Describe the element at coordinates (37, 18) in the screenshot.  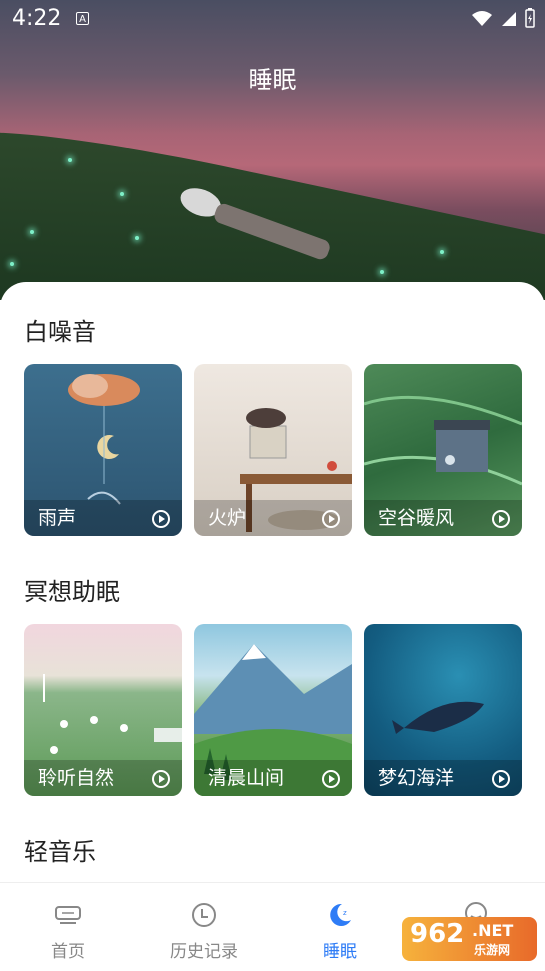
I see `status-time: 4:22` at that location.